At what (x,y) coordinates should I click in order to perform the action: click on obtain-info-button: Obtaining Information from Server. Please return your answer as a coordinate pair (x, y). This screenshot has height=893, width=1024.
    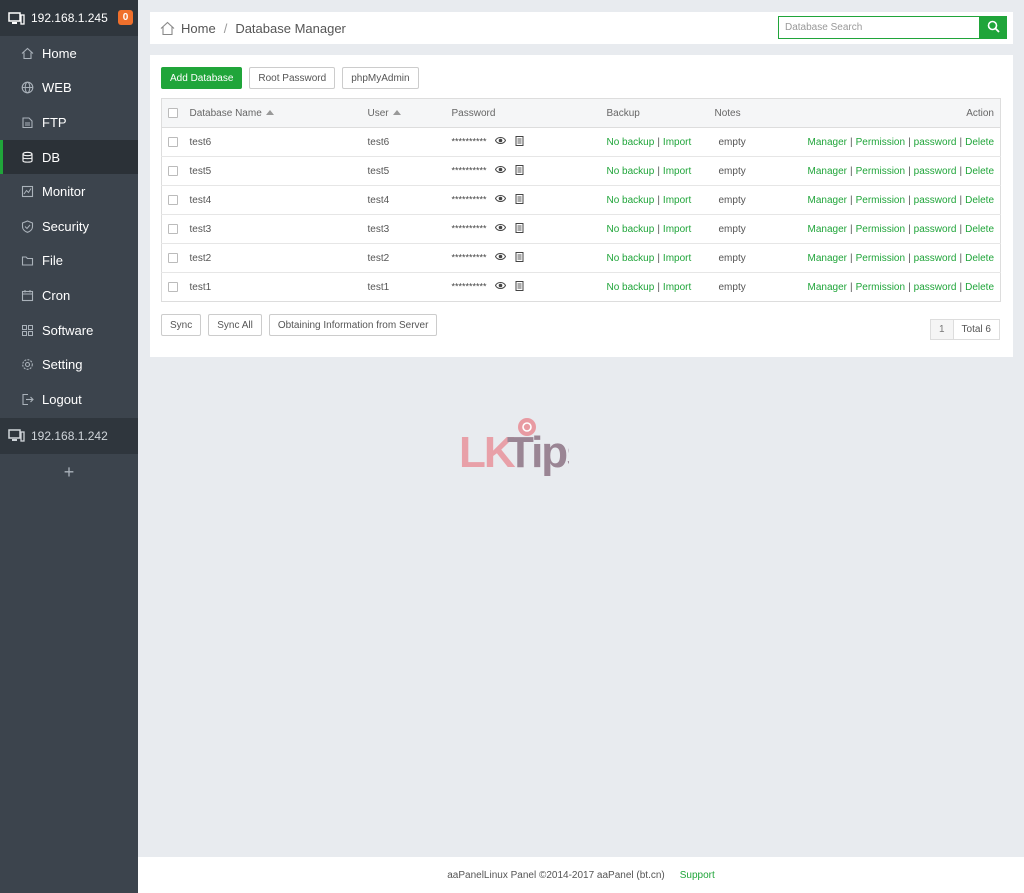
    Looking at the image, I should click on (353, 325).